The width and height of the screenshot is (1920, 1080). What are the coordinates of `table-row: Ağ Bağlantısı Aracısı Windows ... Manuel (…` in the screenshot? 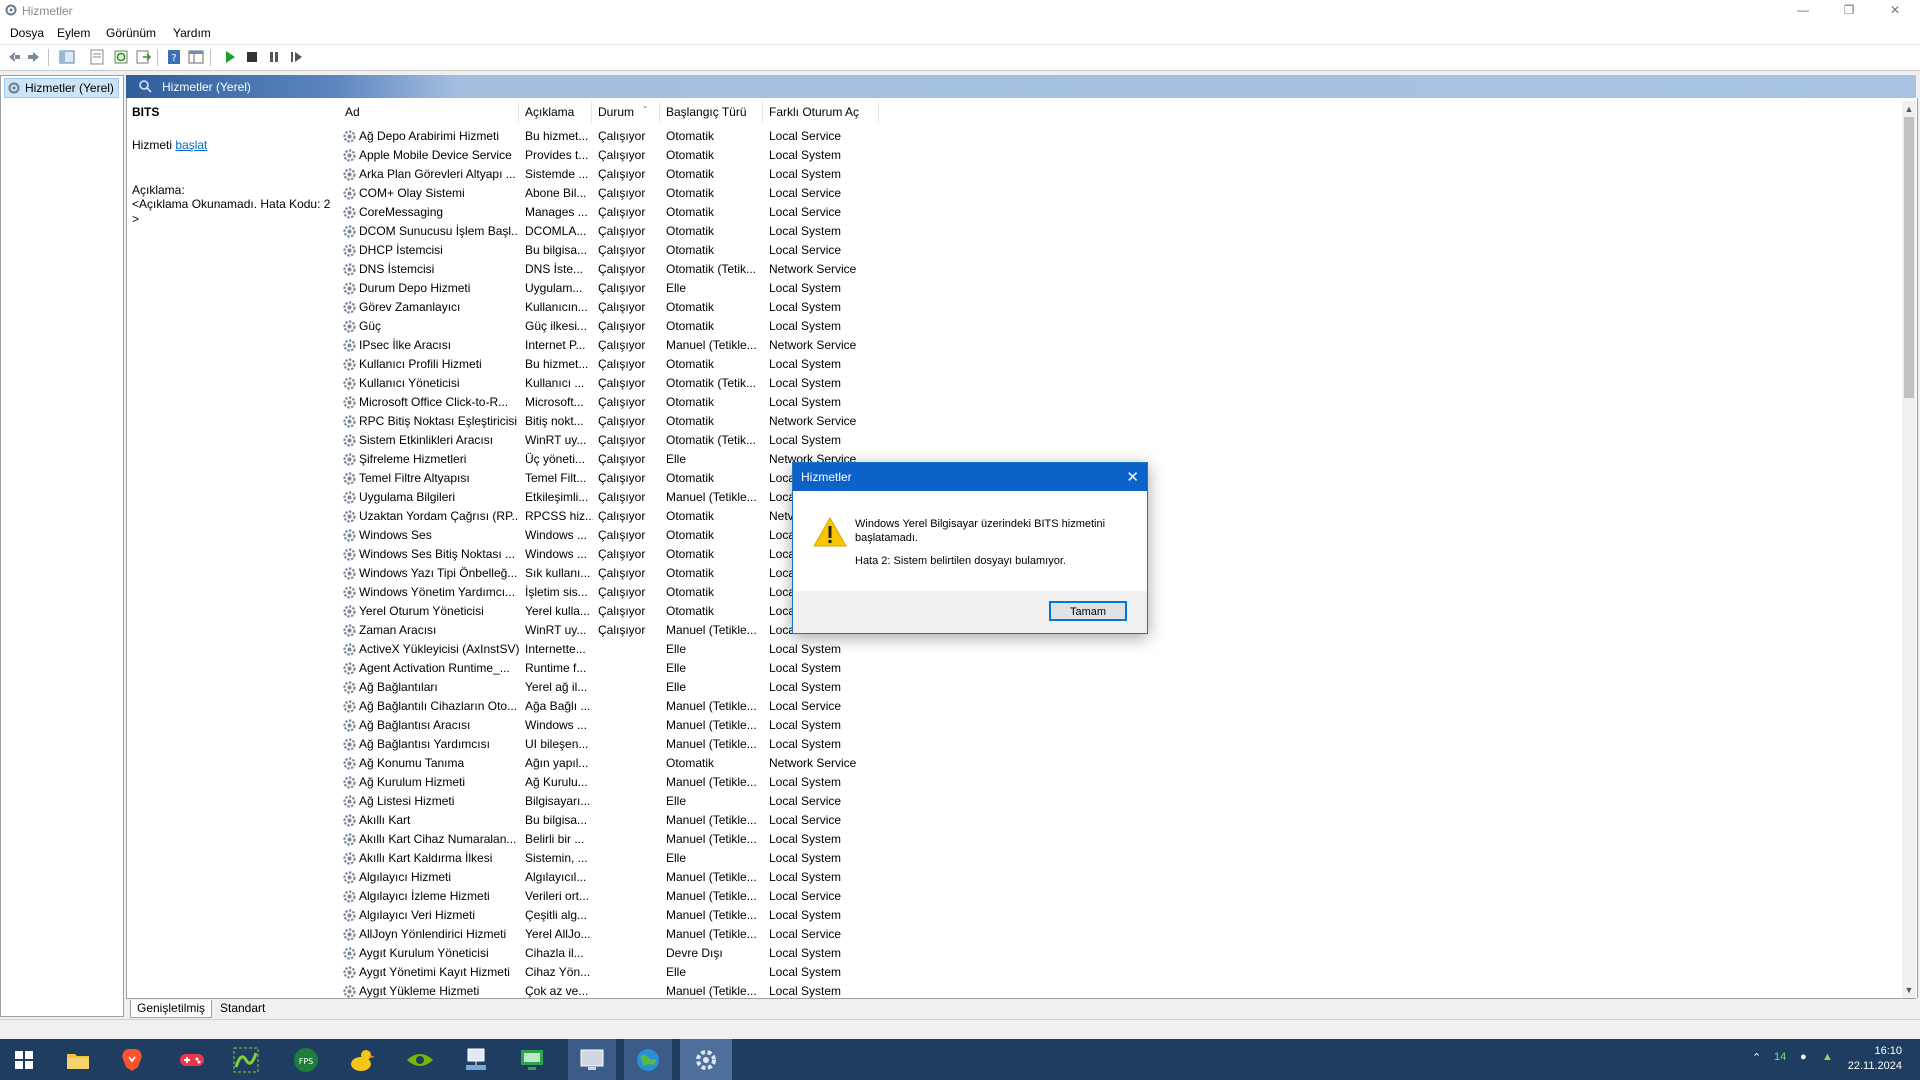 It's located at (1119, 725).